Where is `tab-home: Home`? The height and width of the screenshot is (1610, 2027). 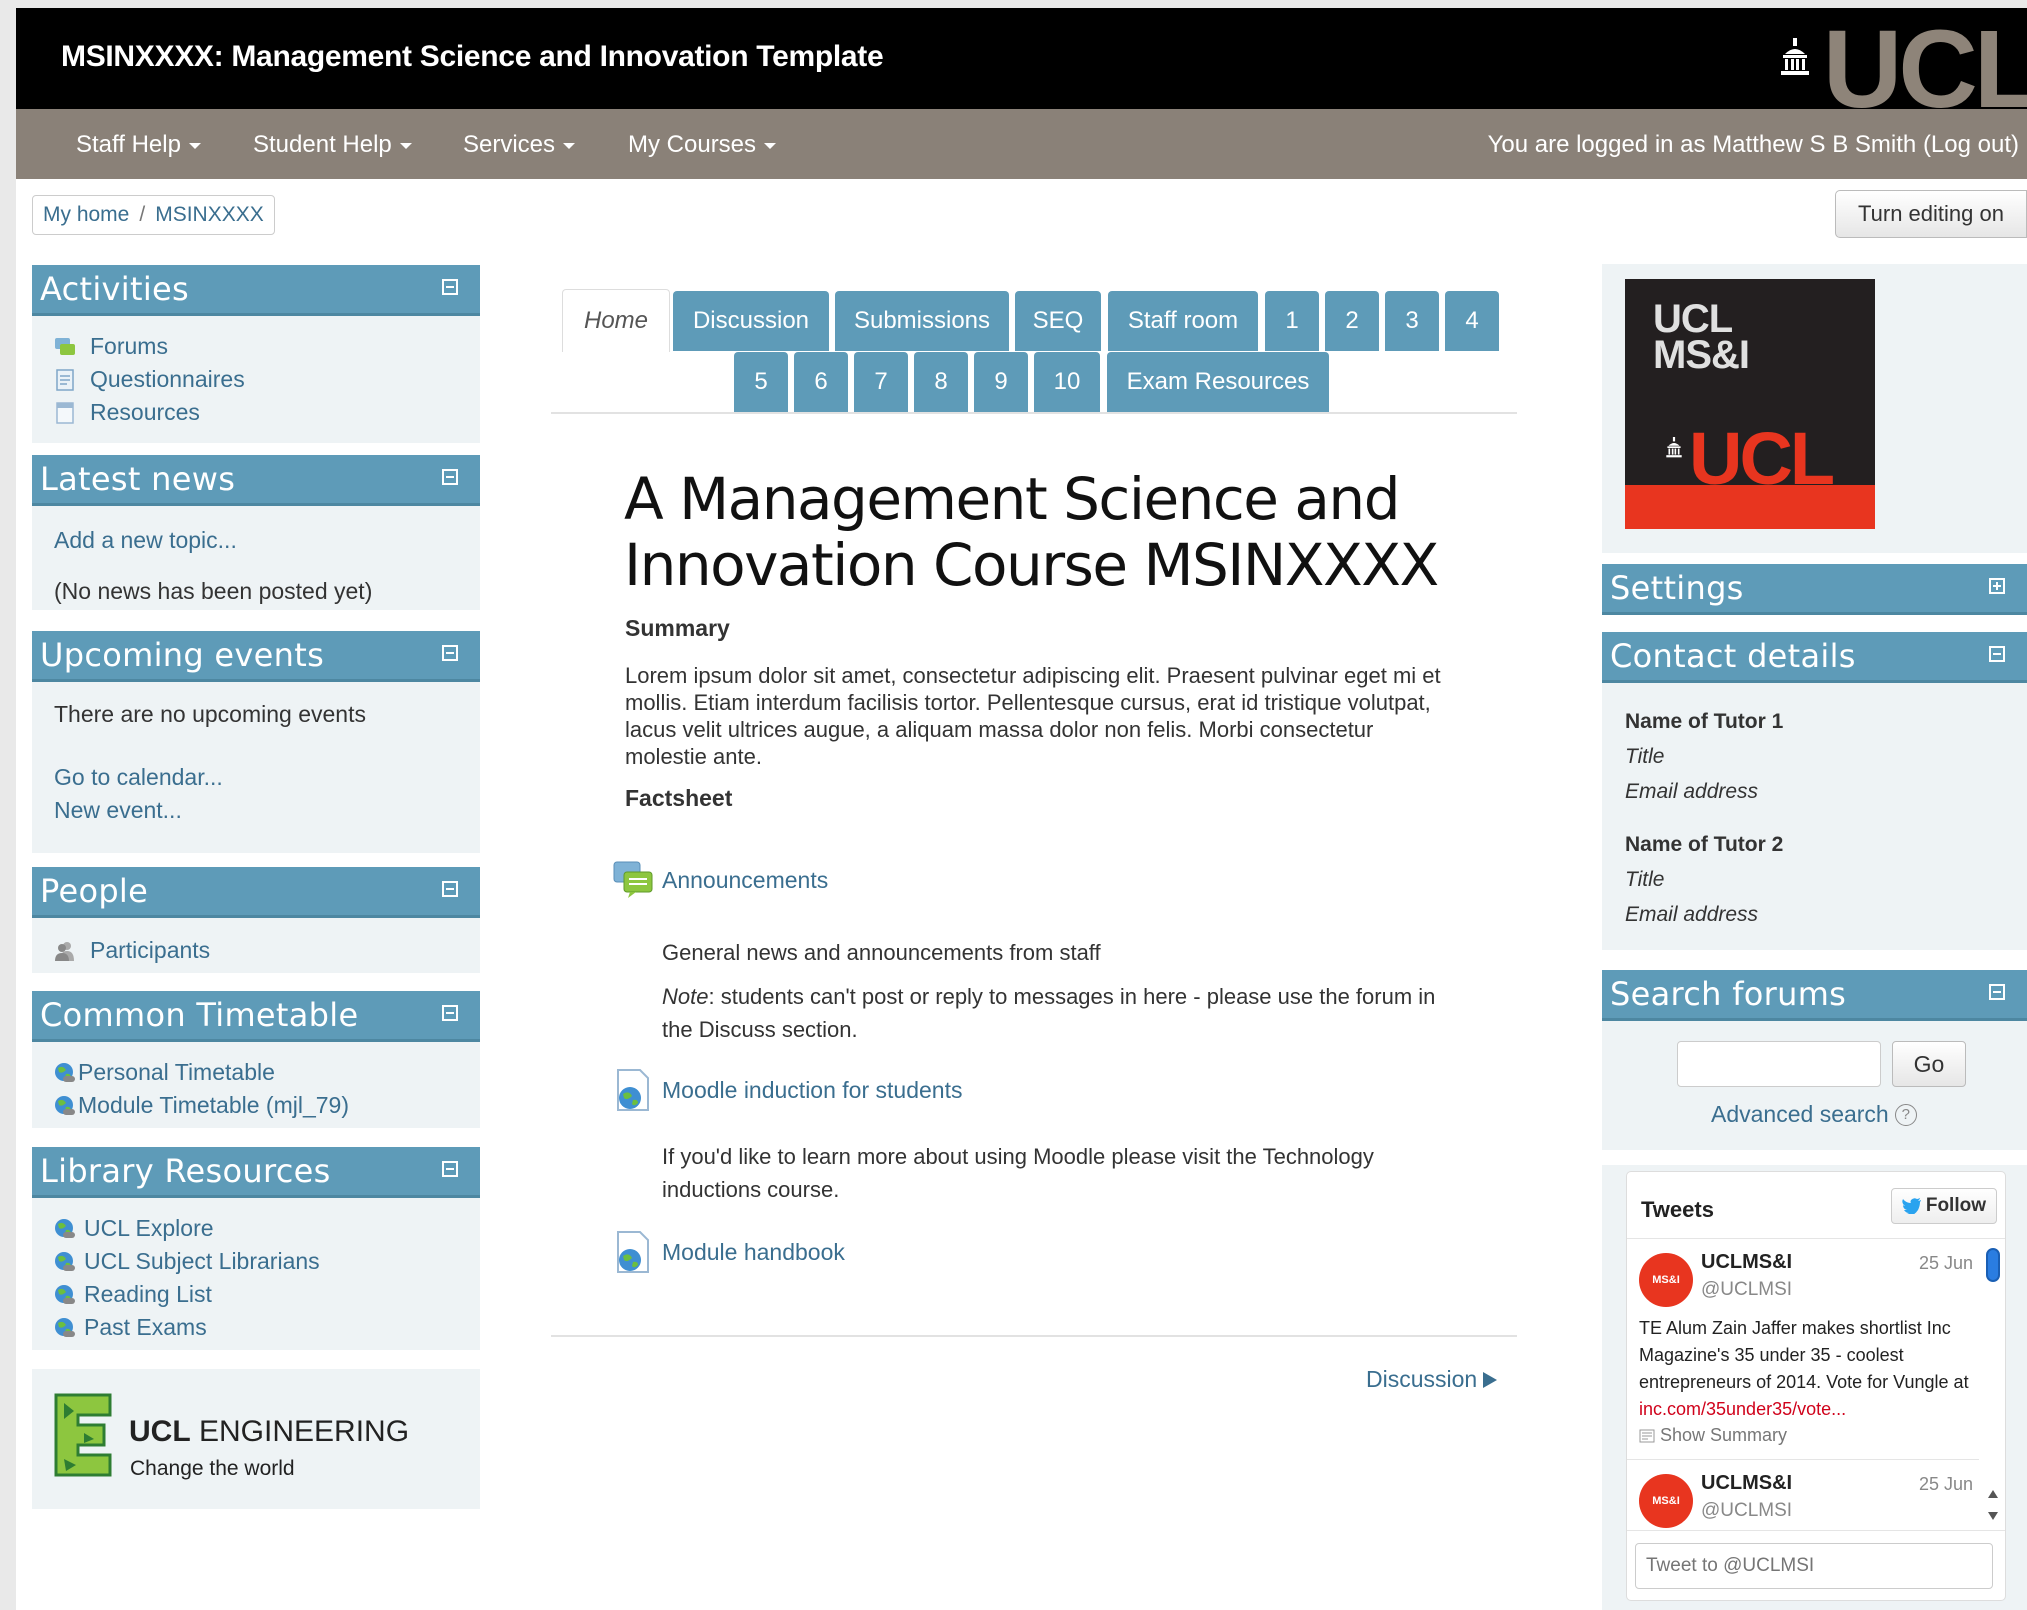 tab-home: Home is located at coordinates (616, 320).